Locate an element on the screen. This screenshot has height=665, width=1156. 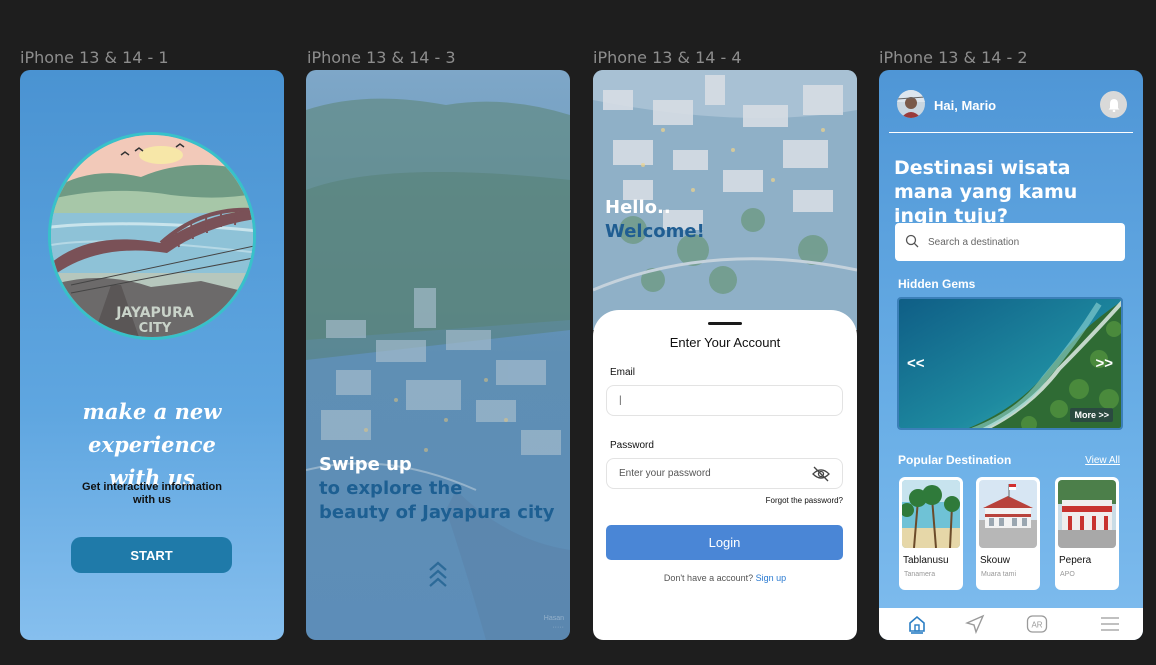
start-button: START is located at coordinates (151, 555).